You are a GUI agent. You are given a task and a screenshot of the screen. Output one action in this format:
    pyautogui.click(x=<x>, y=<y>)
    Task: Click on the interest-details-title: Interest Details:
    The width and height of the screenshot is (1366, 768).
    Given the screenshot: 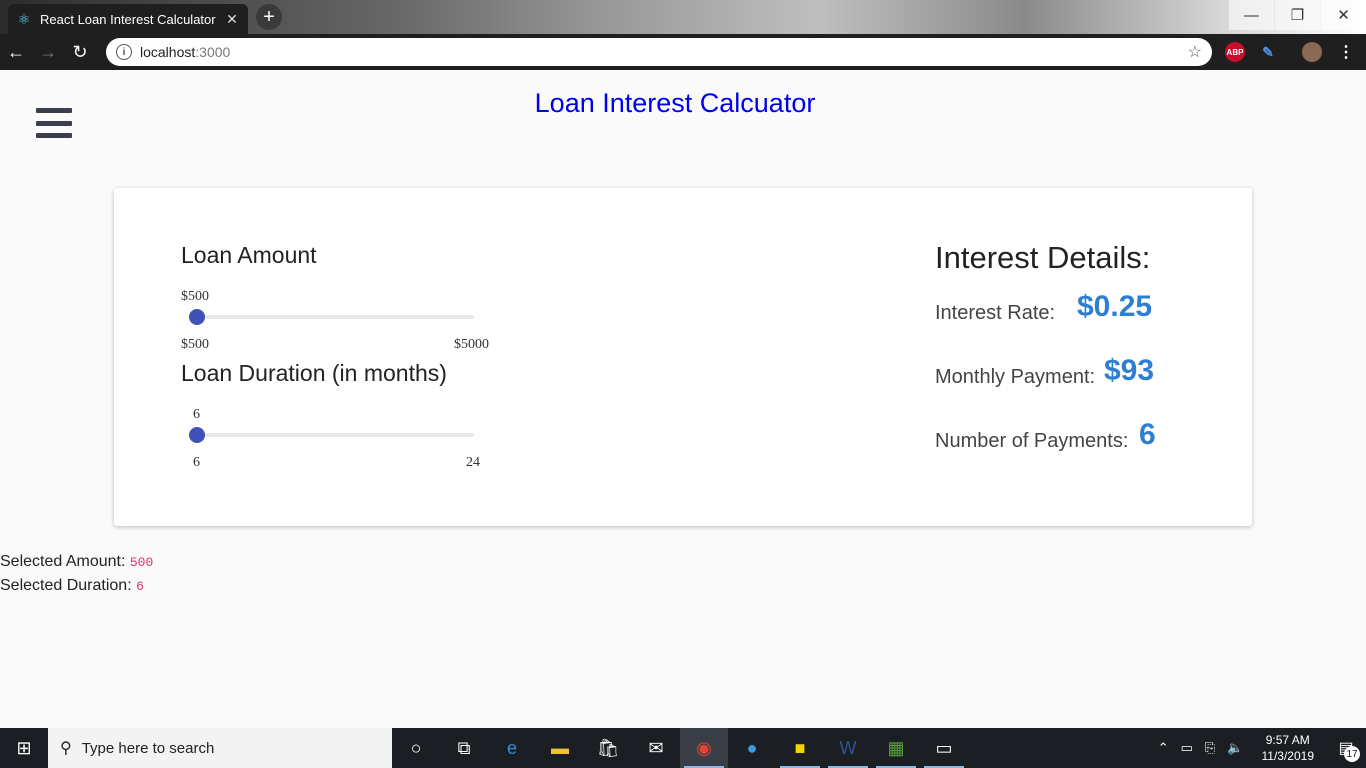 What is the action you would take?
    pyautogui.click(x=1043, y=257)
    